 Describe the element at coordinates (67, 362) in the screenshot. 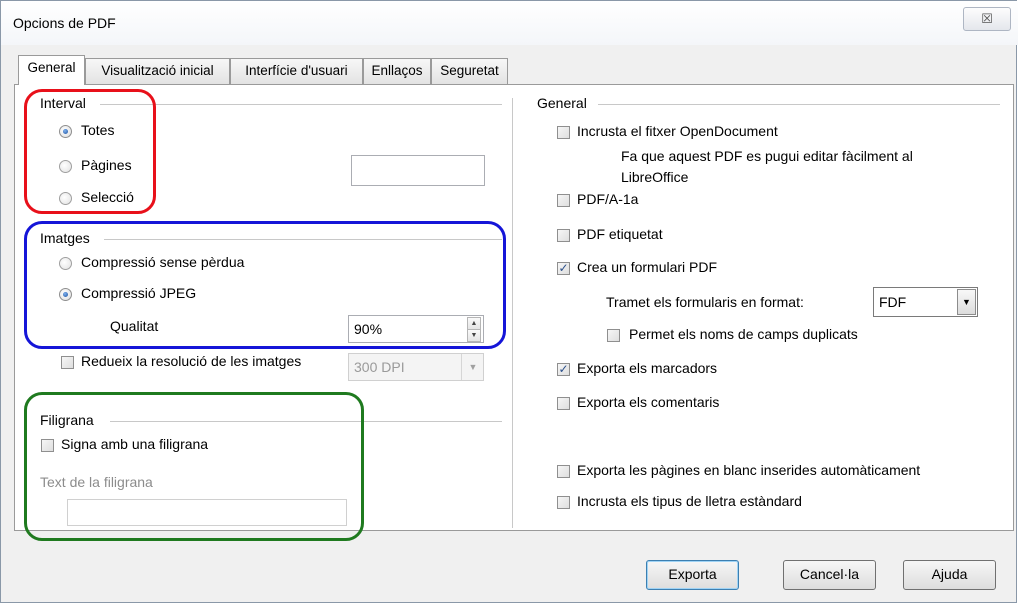

I see `checkbox-reduce-resolution` at that location.